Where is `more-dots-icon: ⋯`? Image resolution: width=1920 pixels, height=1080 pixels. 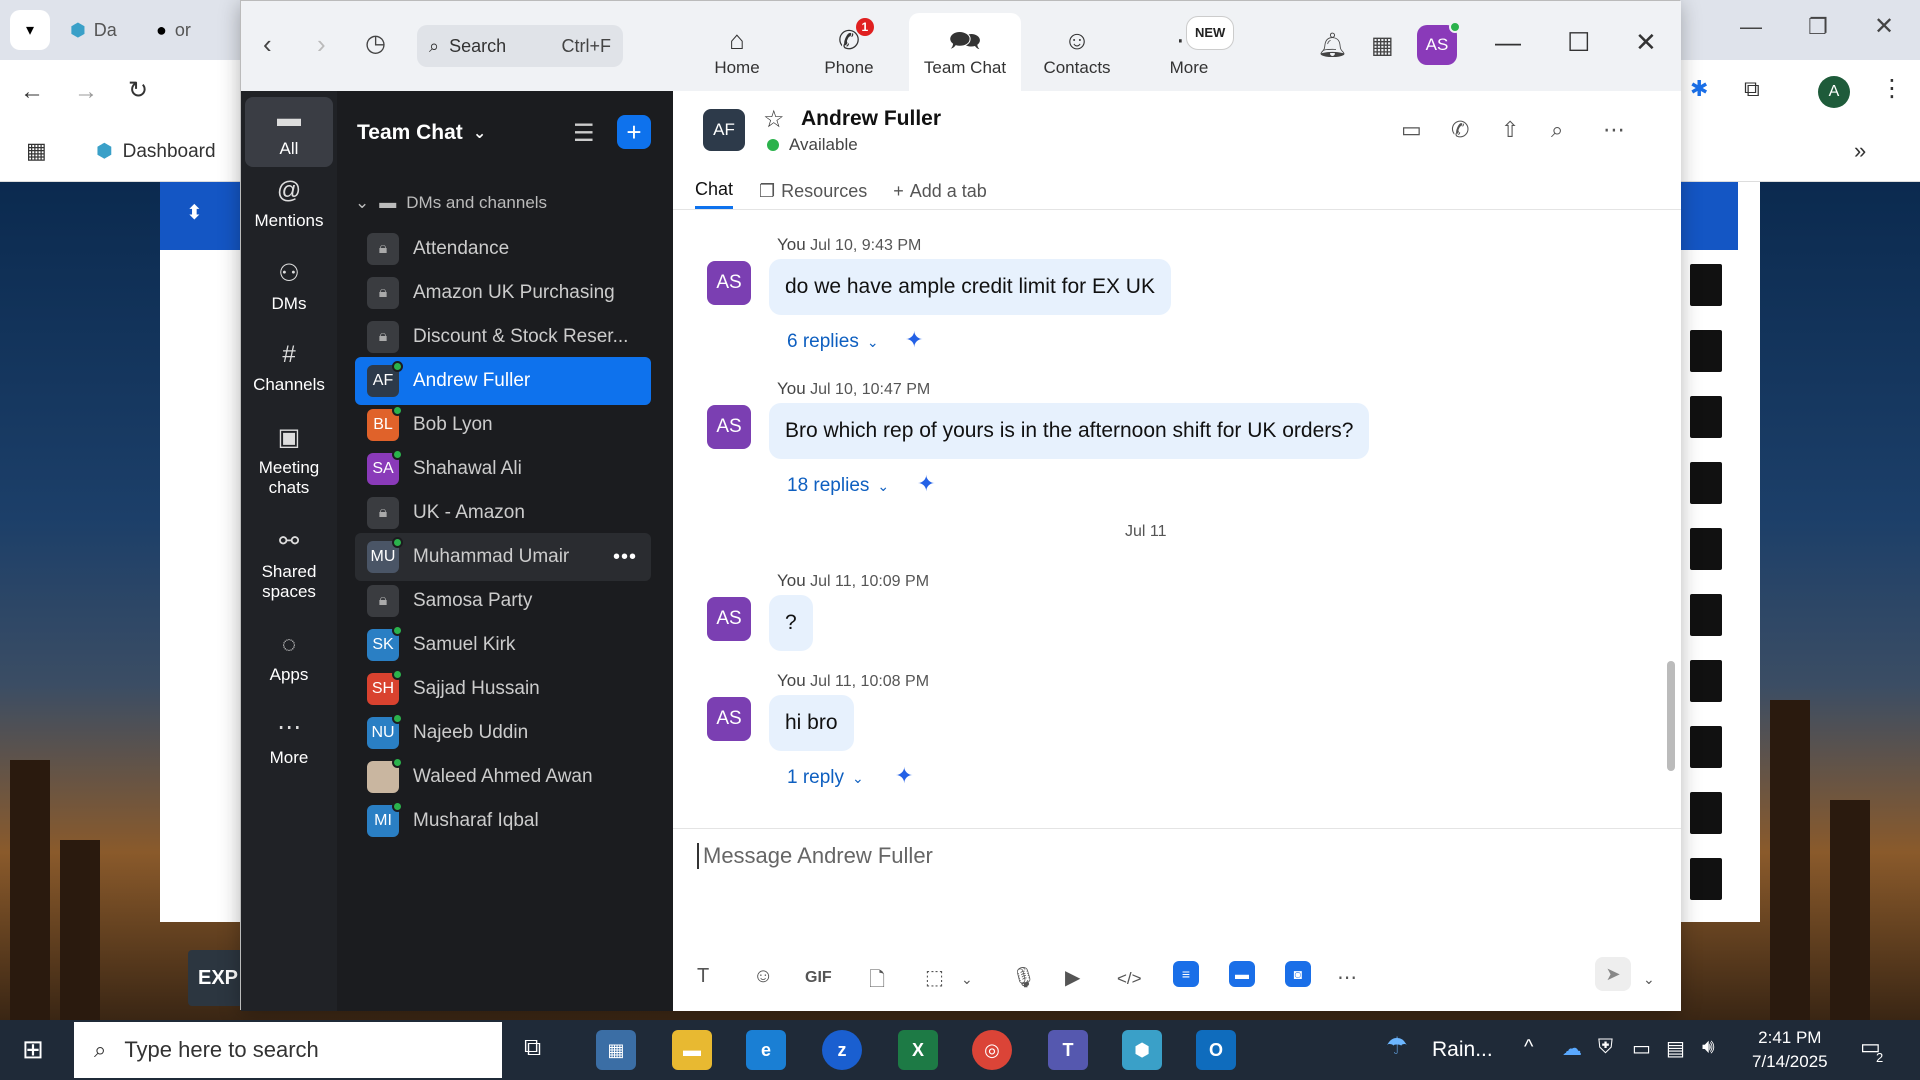
more-dots-icon: ⋯ is located at coordinates (1347, 977).